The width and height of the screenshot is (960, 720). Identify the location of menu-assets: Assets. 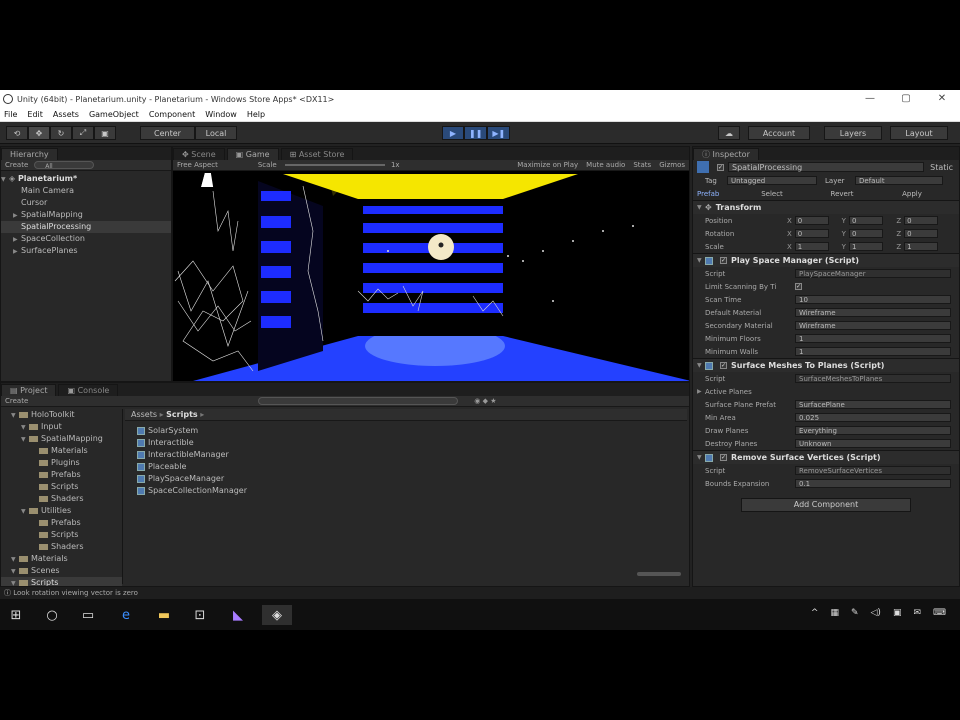
(67, 114).